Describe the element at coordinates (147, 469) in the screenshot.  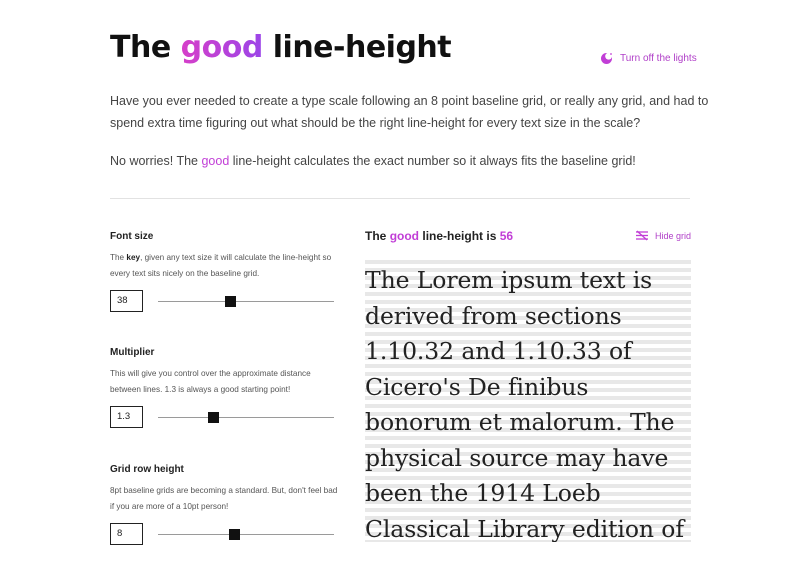
I see `grid-row-height-title: Grid row height` at that location.